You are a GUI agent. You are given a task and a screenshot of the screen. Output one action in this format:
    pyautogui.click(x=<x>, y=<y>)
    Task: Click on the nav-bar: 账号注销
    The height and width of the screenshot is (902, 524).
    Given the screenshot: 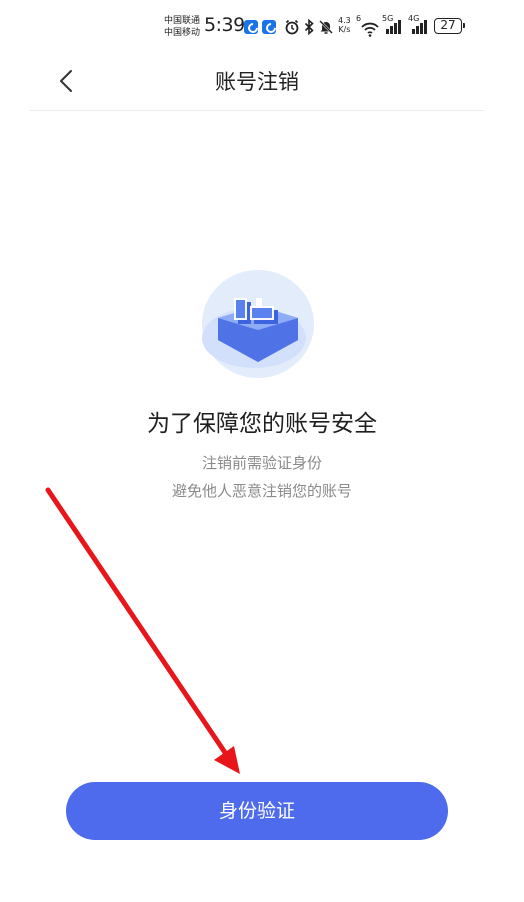 What is the action you would take?
    pyautogui.click(x=257, y=81)
    